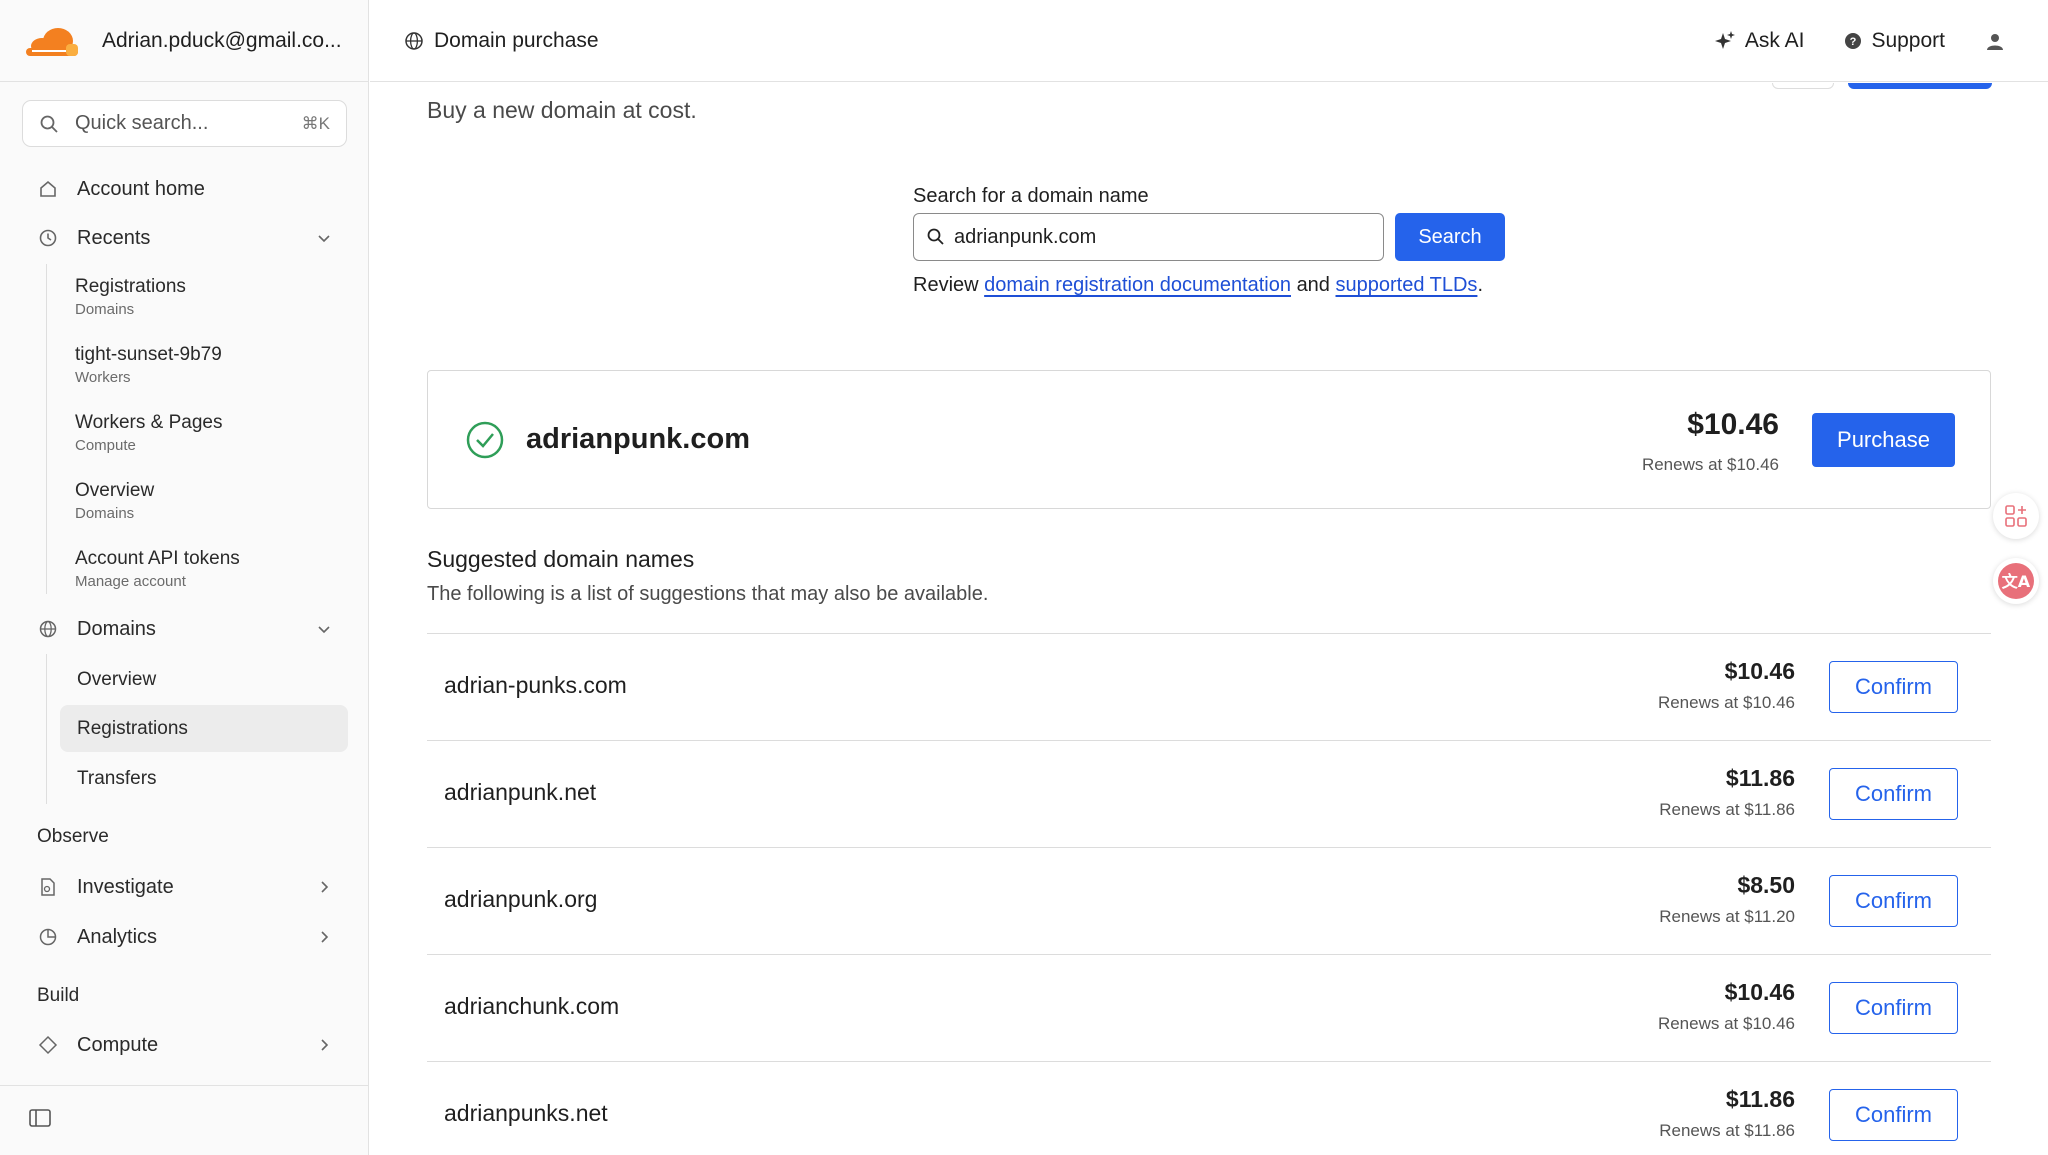 The height and width of the screenshot is (1155, 2048). I want to click on recent-title: Overview, so click(115, 490).